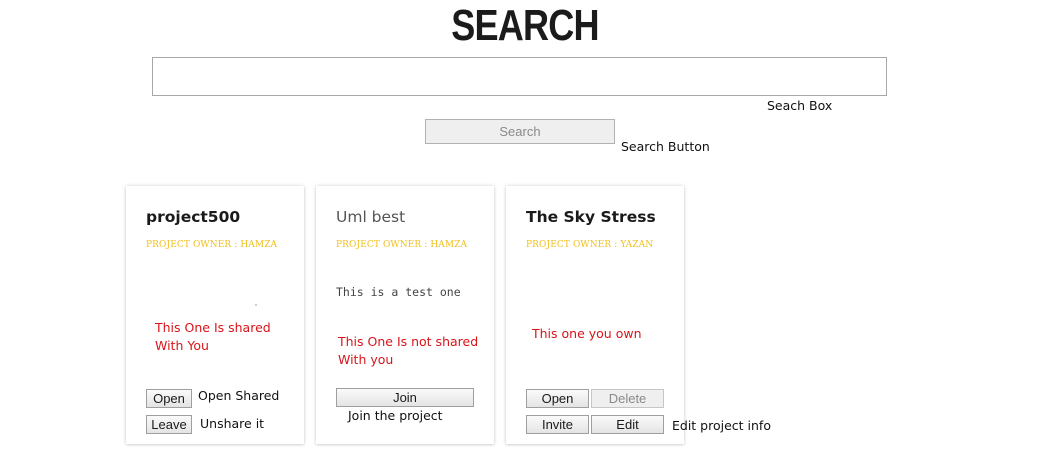 The width and height of the screenshot is (1050, 472). What do you see at coordinates (519, 76) in the screenshot?
I see `search-input` at bounding box center [519, 76].